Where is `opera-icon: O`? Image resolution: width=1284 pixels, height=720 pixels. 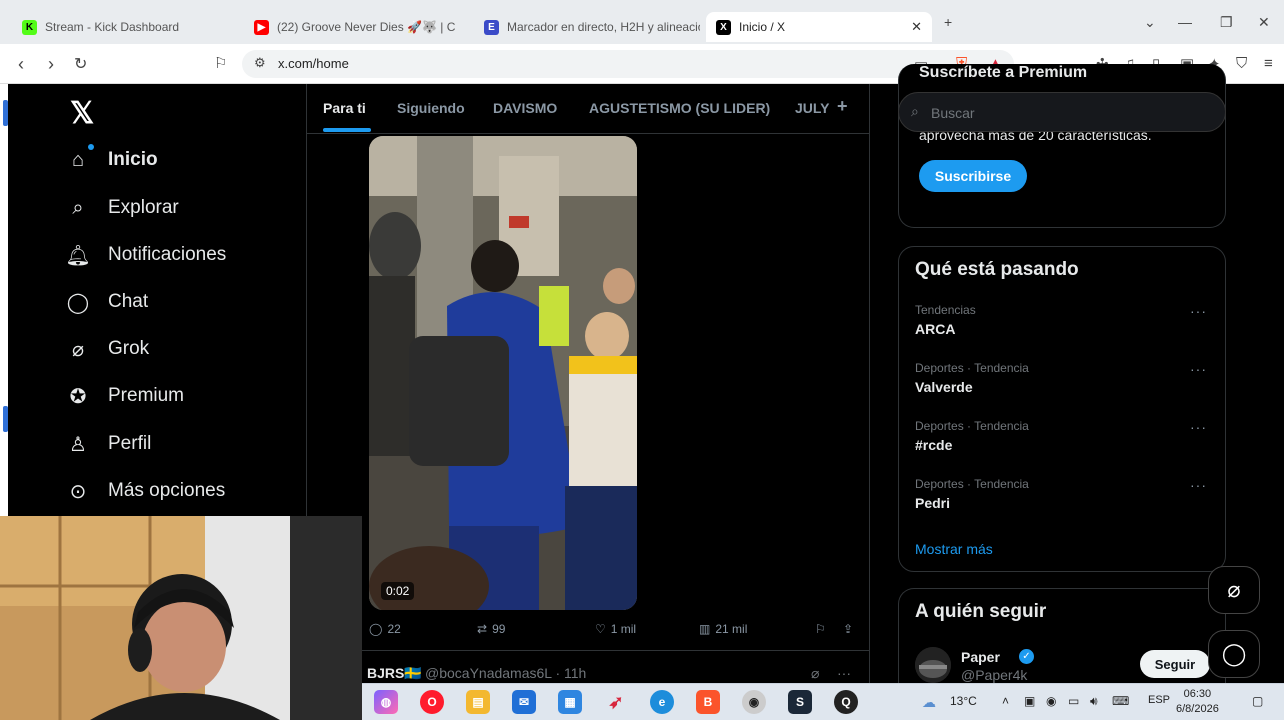 opera-icon: O is located at coordinates (432, 702).